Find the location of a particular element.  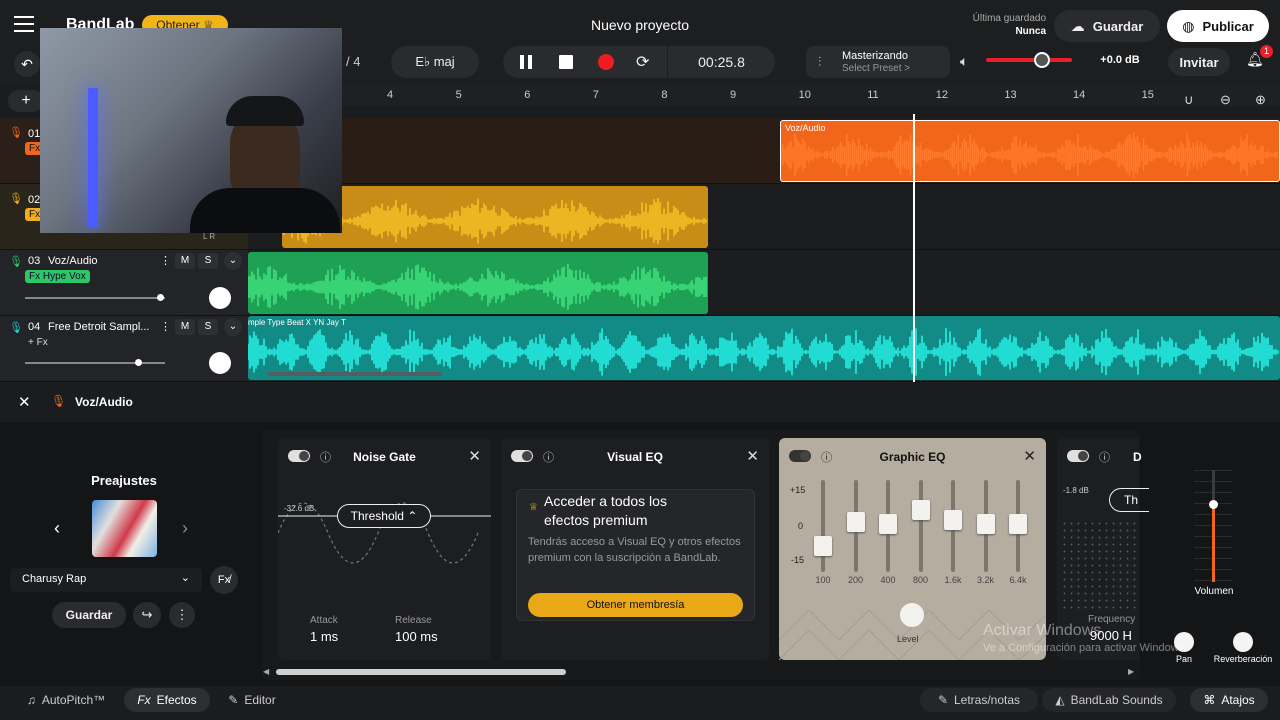

pause-button is located at coordinates (526, 62).